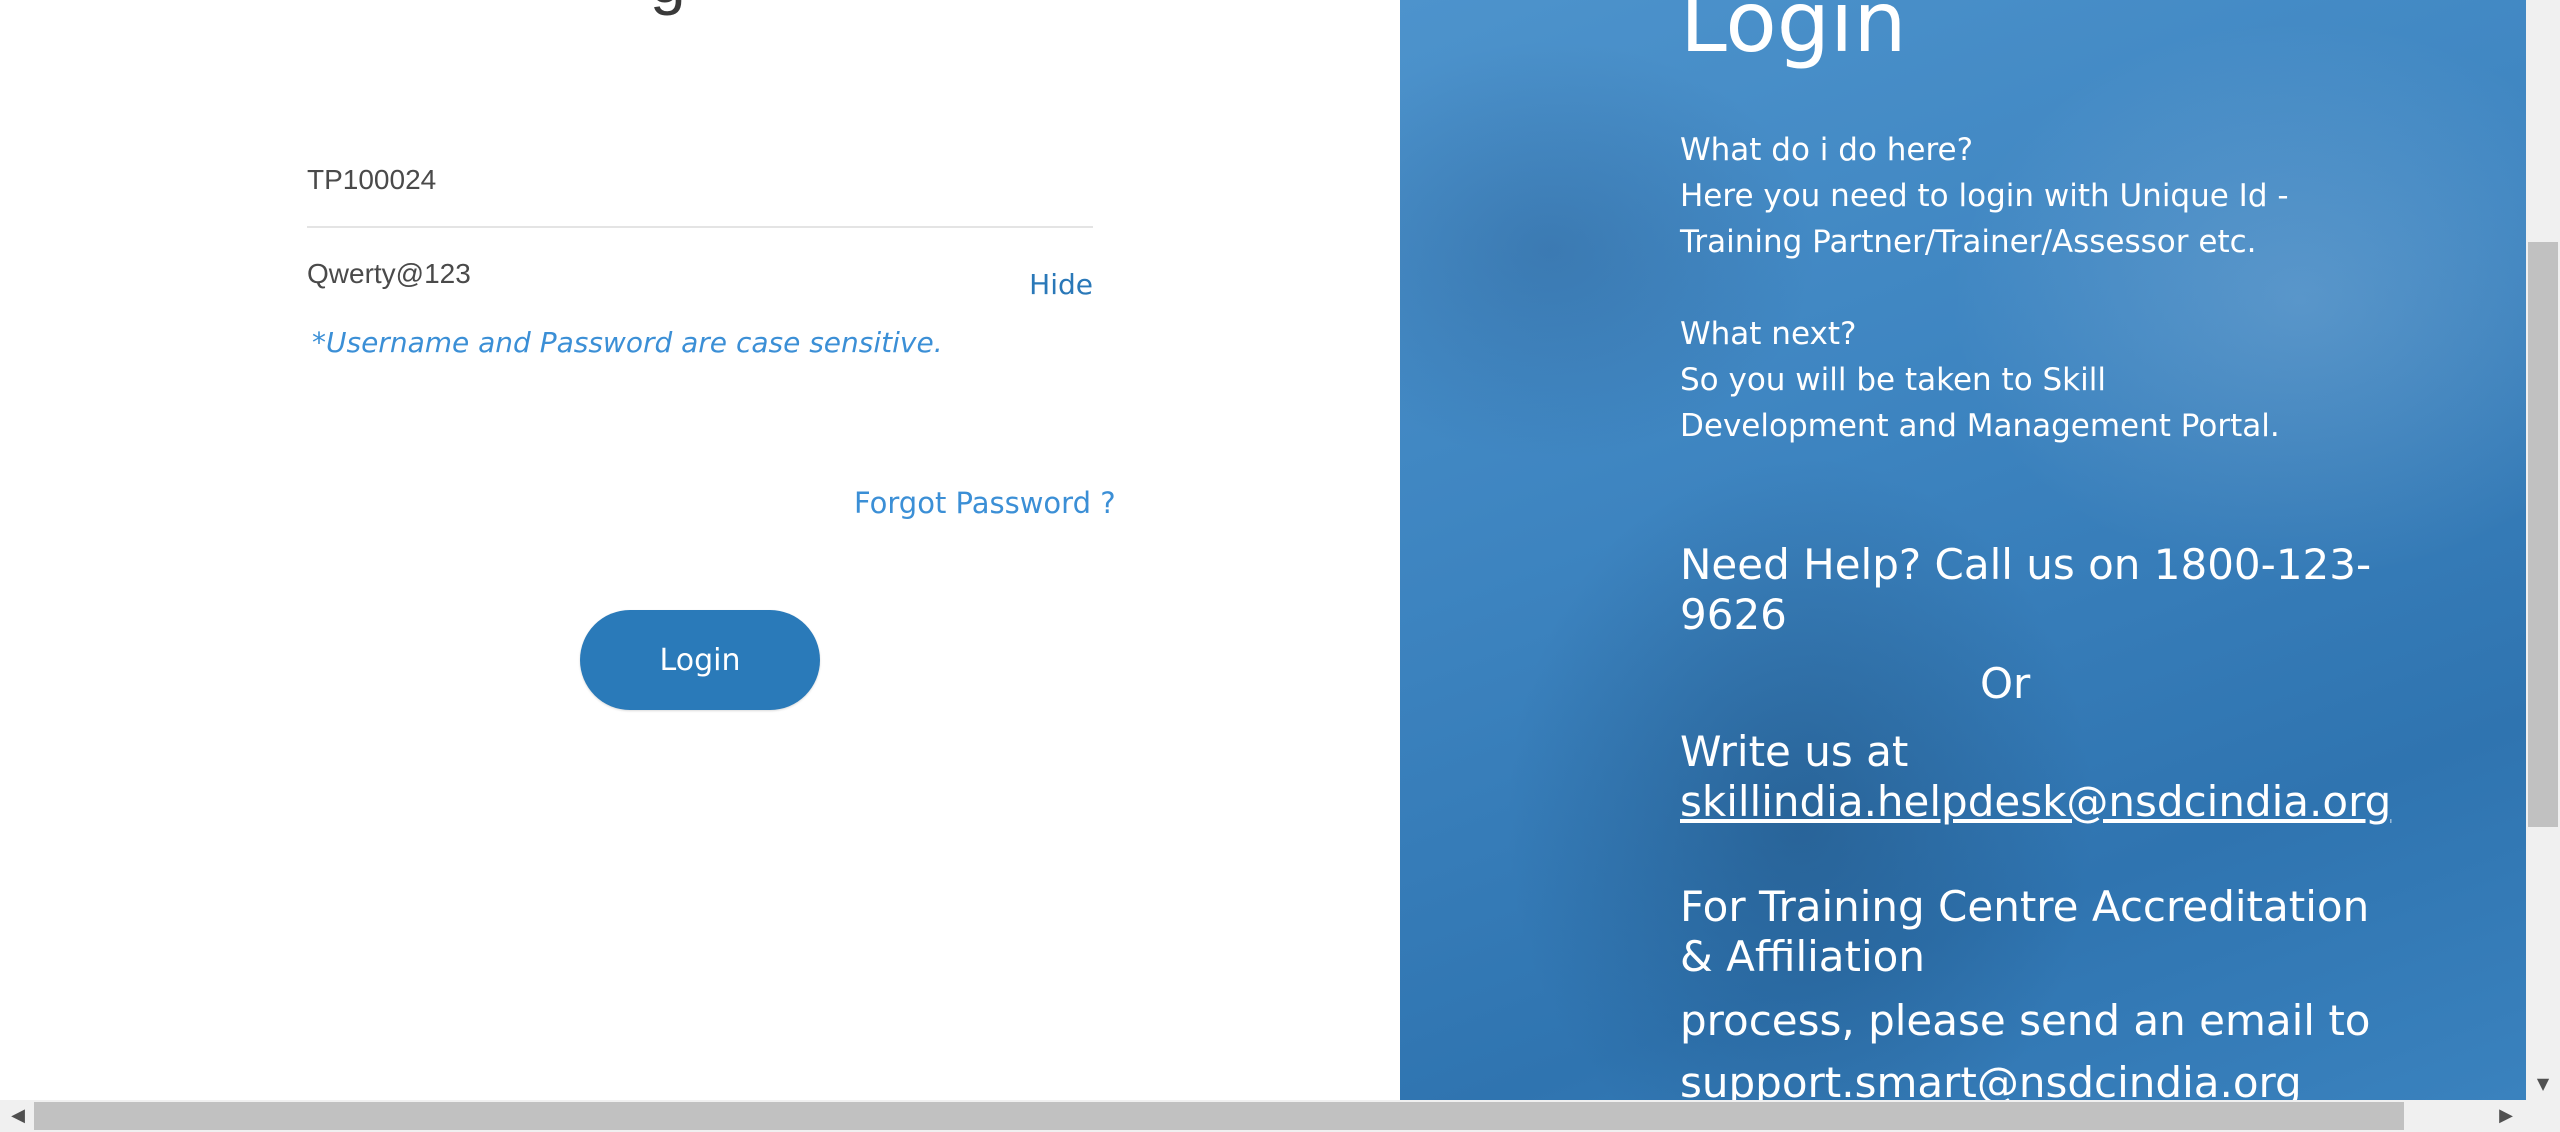  I want to click on scroll-right-arrow-icon: ▶, so click(2506, 1116).